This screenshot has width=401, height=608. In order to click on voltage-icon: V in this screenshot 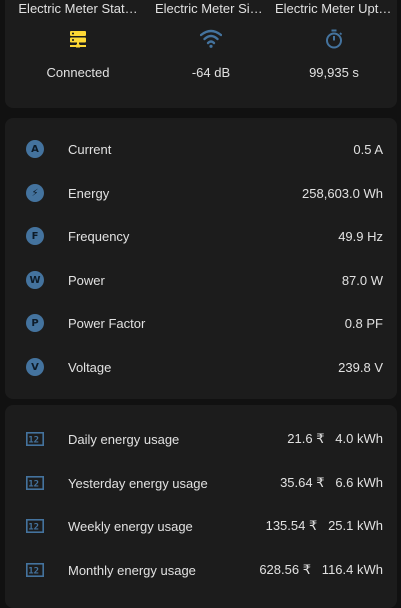, I will do `click(35, 367)`.